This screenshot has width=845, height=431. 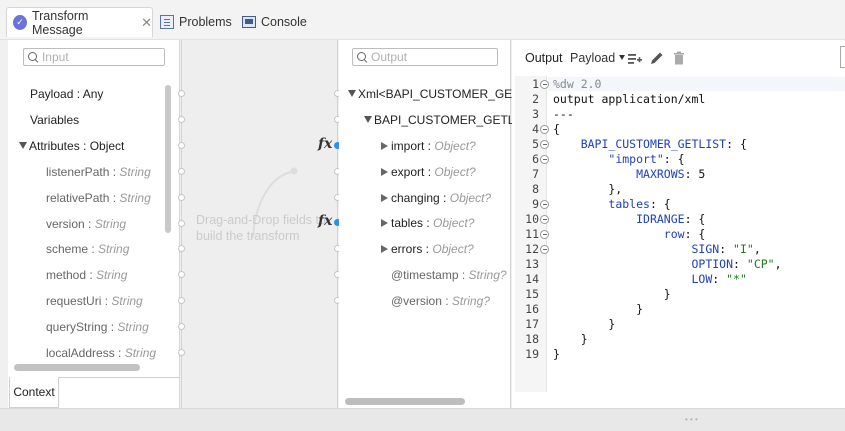 I want to click on code-line: "import": {, so click(x=618, y=159).